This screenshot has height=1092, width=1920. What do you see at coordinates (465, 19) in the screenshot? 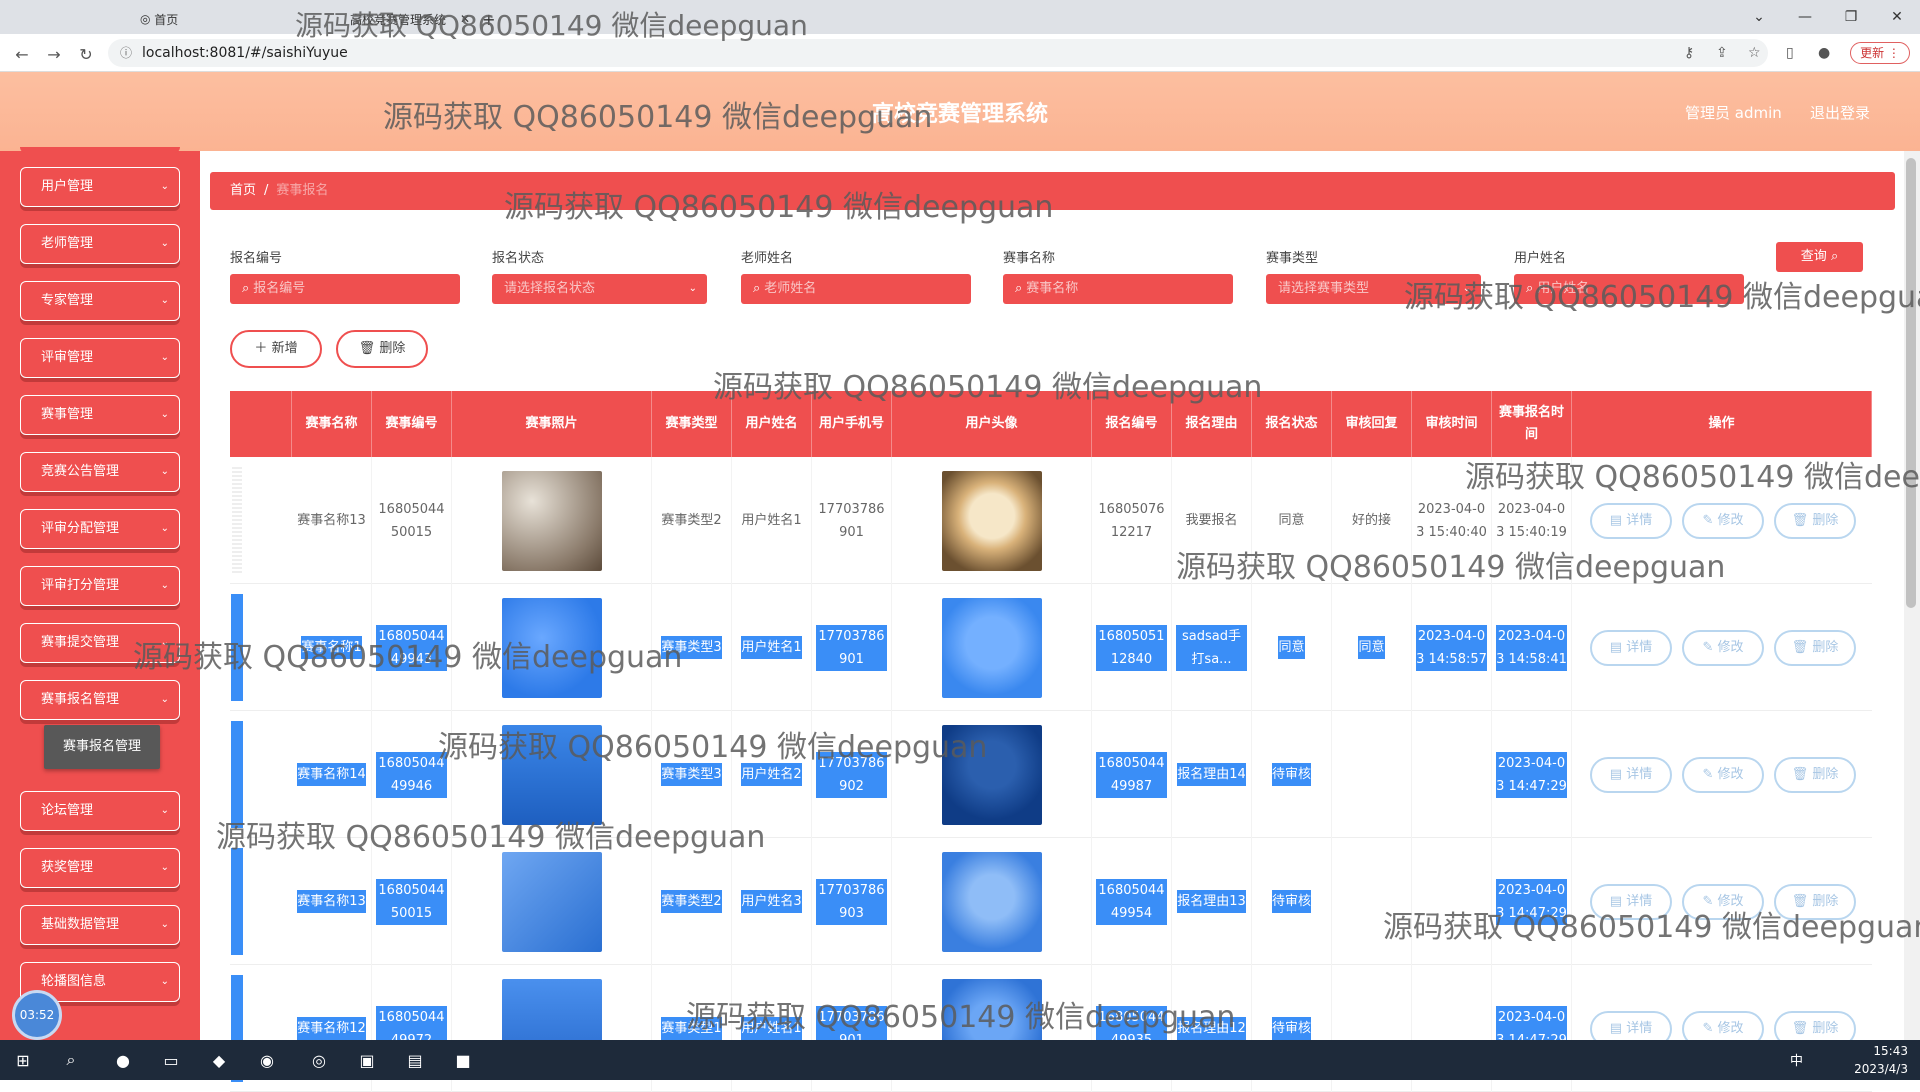
I see `close-tab-icon: ✕` at bounding box center [465, 19].